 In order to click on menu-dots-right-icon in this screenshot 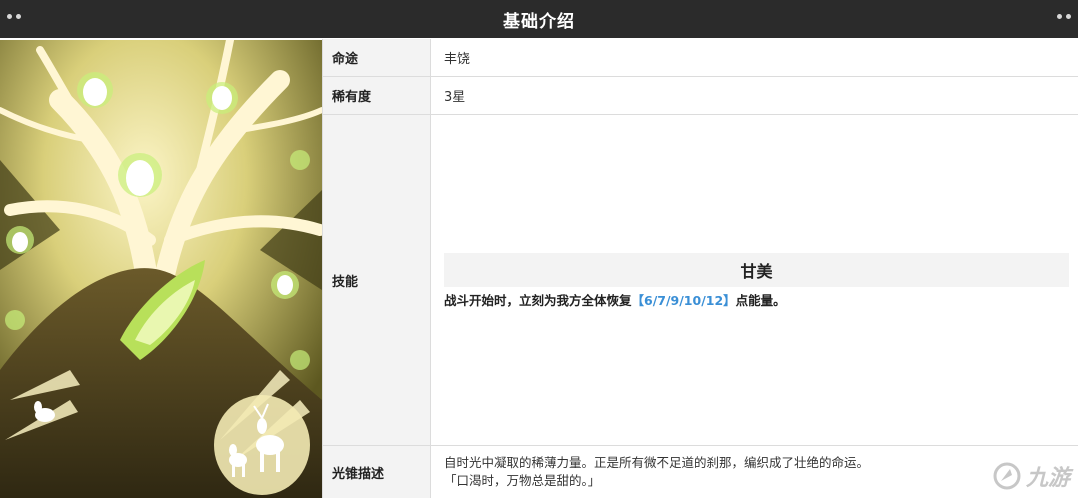, I will do `click(1064, 16)`.